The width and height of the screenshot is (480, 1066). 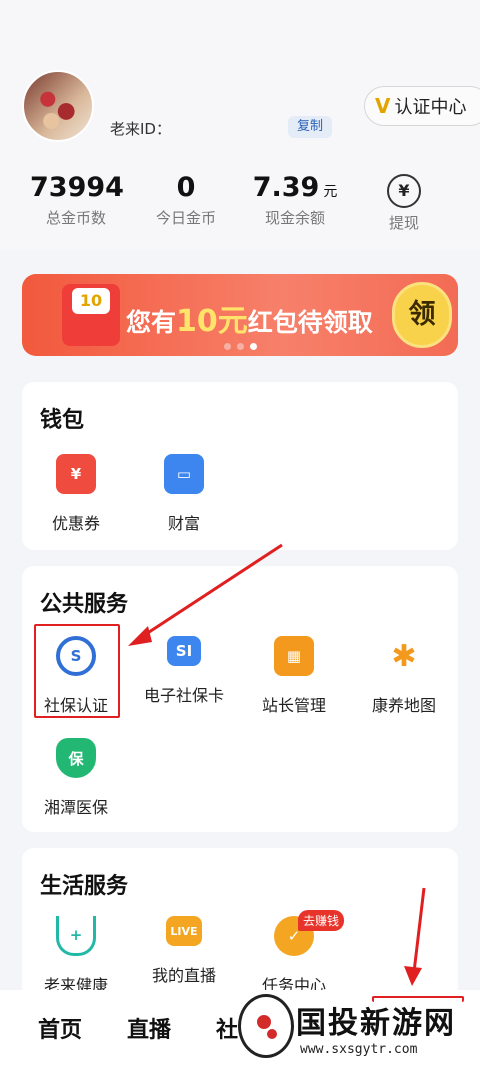 I want to click on stat-today-coins: 0 今日金币, so click(x=186, y=200).